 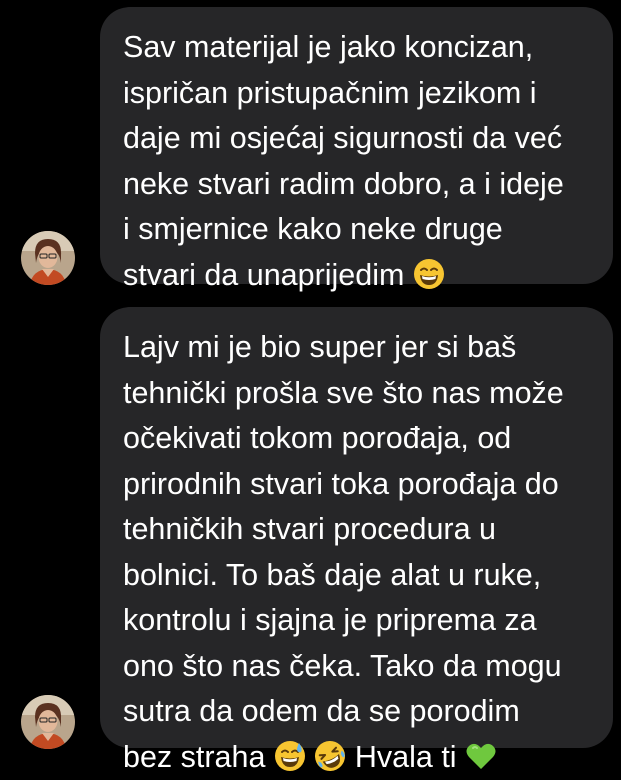 What do you see at coordinates (356, 348) in the screenshot?
I see `message-line: Lajv mi je bio super jer si baš` at bounding box center [356, 348].